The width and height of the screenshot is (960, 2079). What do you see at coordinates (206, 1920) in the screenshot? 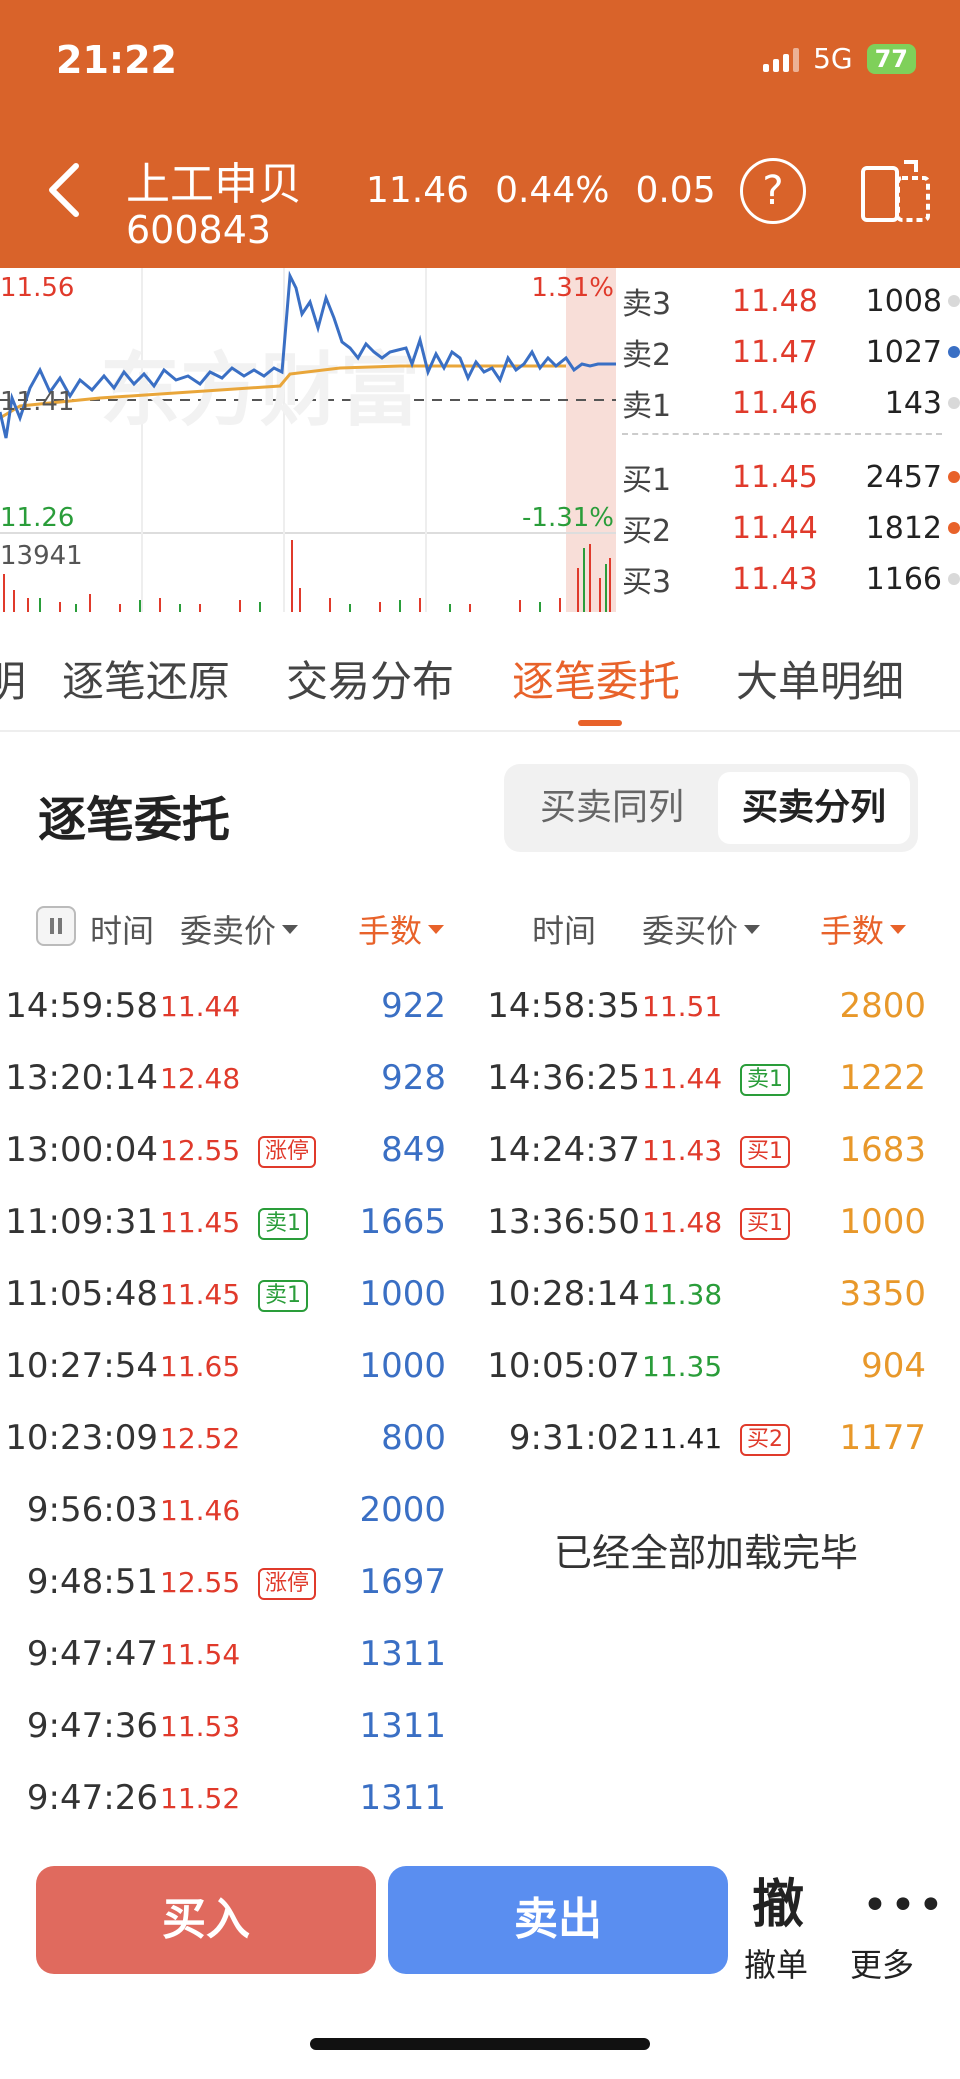
I see `buy-button: 买入` at bounding box center [206, 1920].